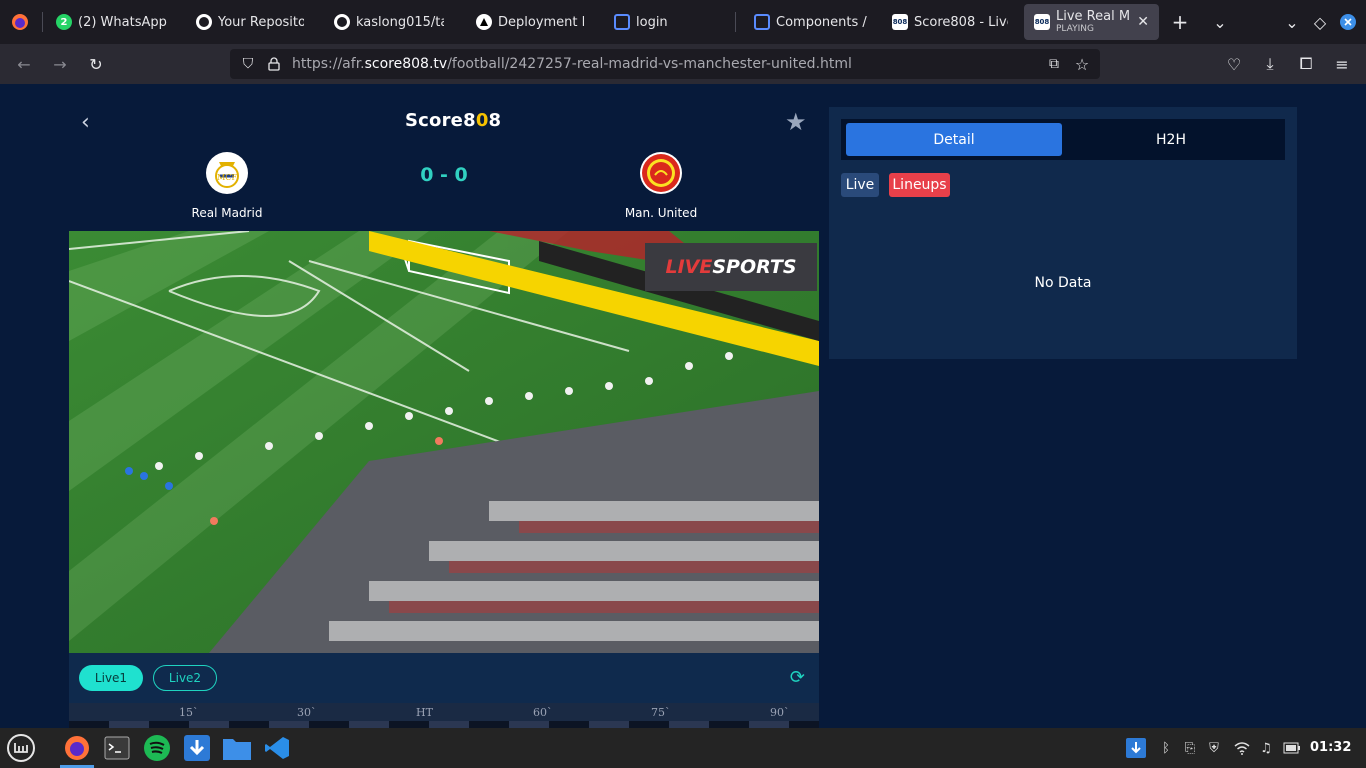  What do you see at coordinates (1180, 22) in the screenshot?
I see `new-tab-icon: +` at bounding box center [1180, 22].